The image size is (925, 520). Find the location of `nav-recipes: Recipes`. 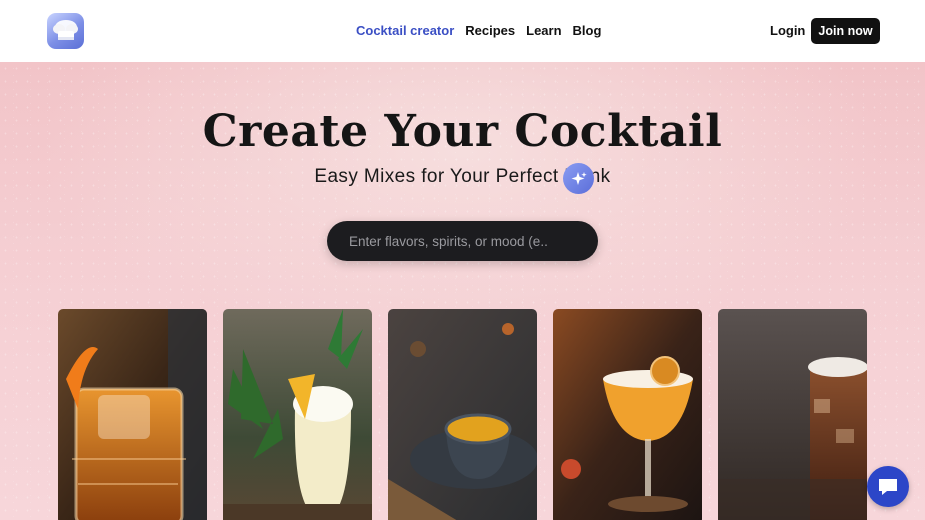

nav-recipes: Recipes is located at coordinates (490, 30).